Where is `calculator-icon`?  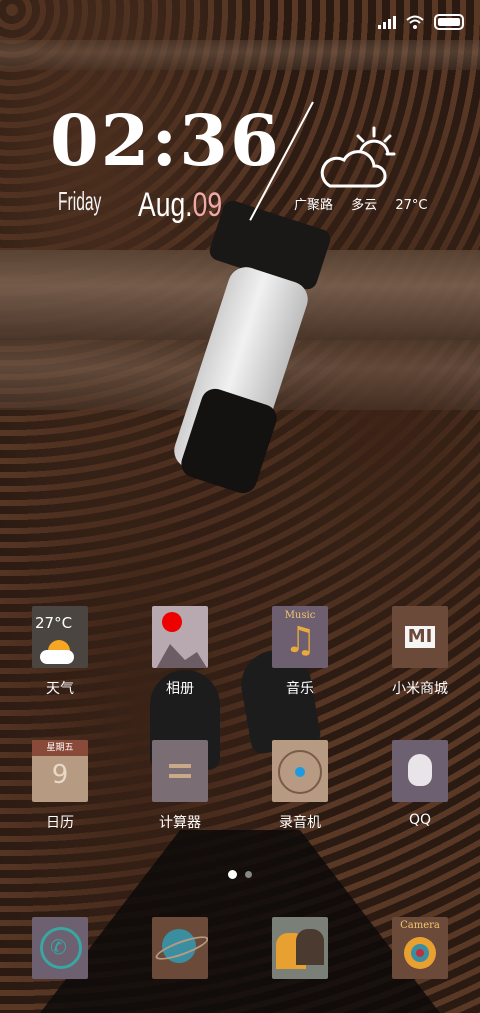
calculator-icon is located at coordinates (180, 771).